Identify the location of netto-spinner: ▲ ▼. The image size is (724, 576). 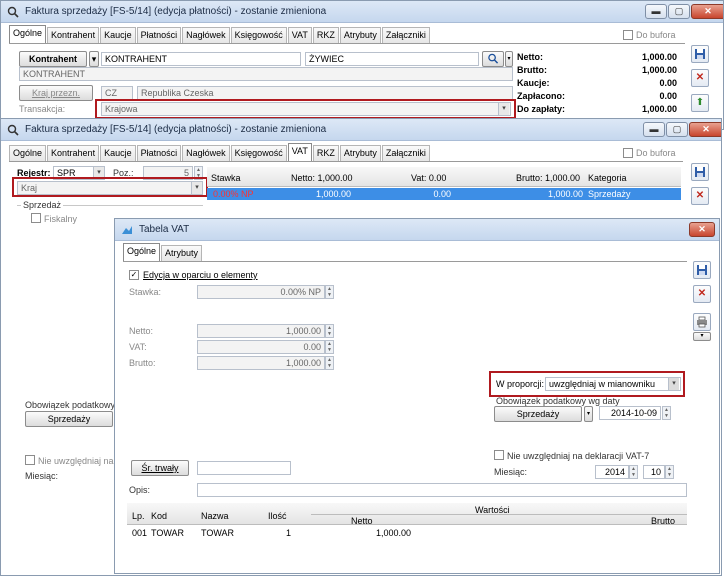
(329, 331).